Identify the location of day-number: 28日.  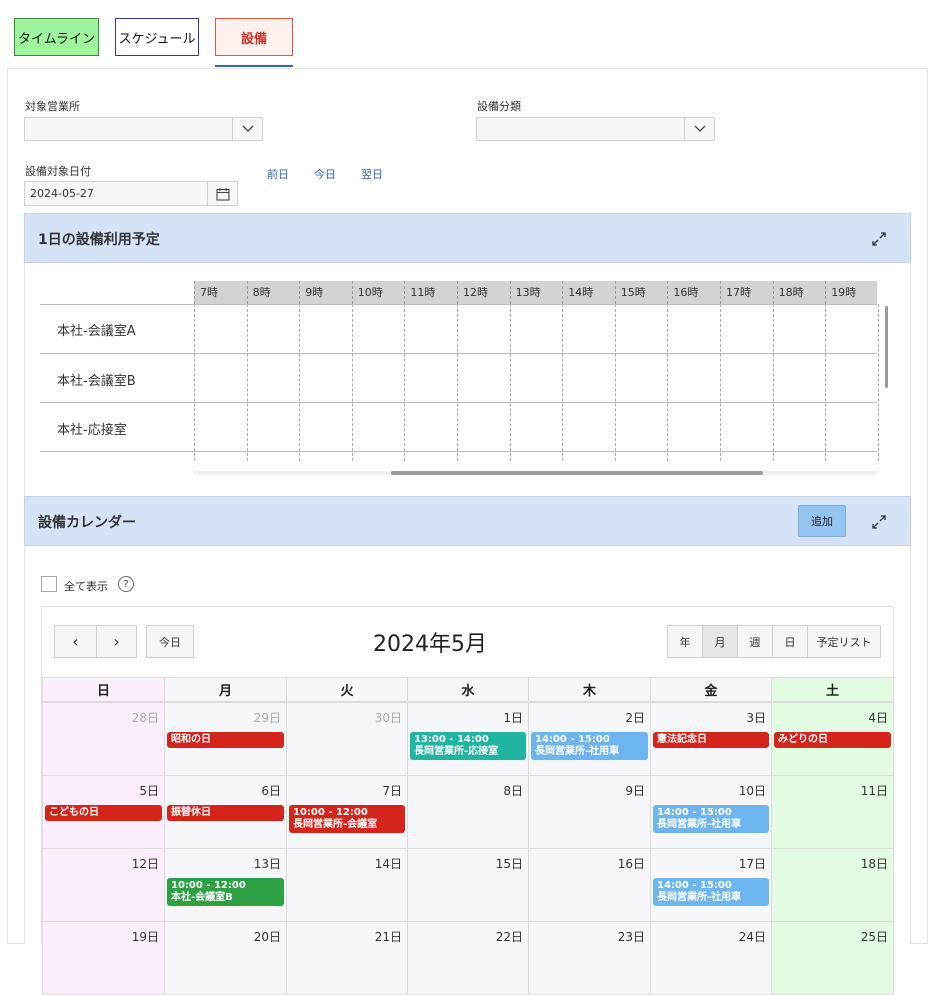
(145, 718).